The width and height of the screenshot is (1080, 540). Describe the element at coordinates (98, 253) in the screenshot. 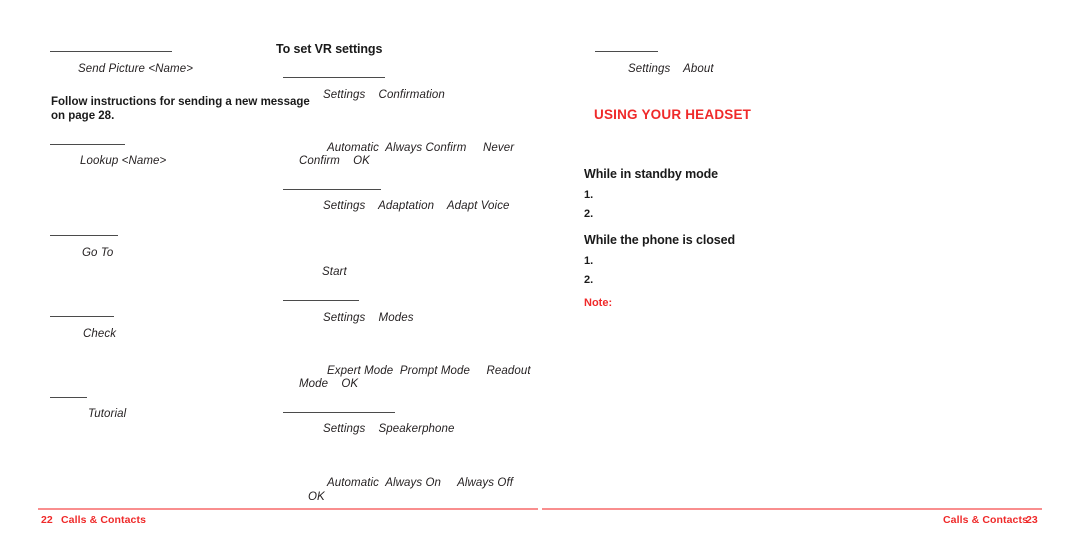

I see `entry-label-go-to: Go To` at that location.